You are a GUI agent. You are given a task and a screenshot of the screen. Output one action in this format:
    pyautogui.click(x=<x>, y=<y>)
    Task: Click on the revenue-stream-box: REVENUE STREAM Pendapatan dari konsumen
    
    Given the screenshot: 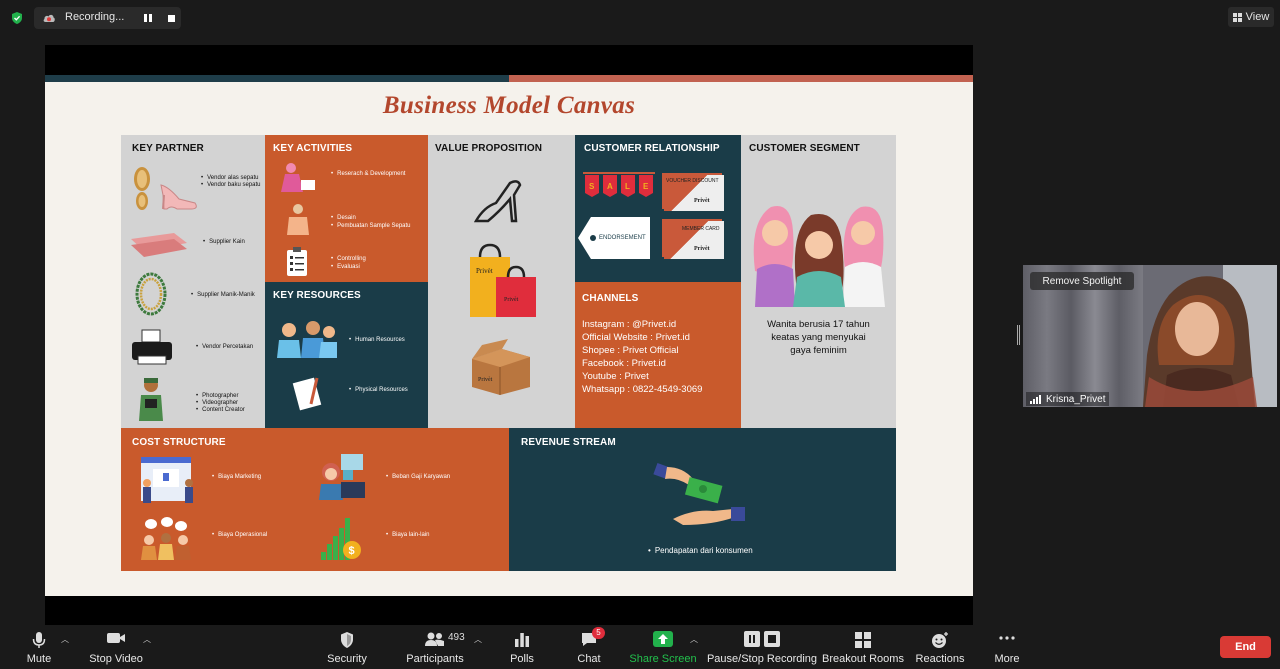 What is the action you would take?
    pyautogui.click(x=702, y=499)
    